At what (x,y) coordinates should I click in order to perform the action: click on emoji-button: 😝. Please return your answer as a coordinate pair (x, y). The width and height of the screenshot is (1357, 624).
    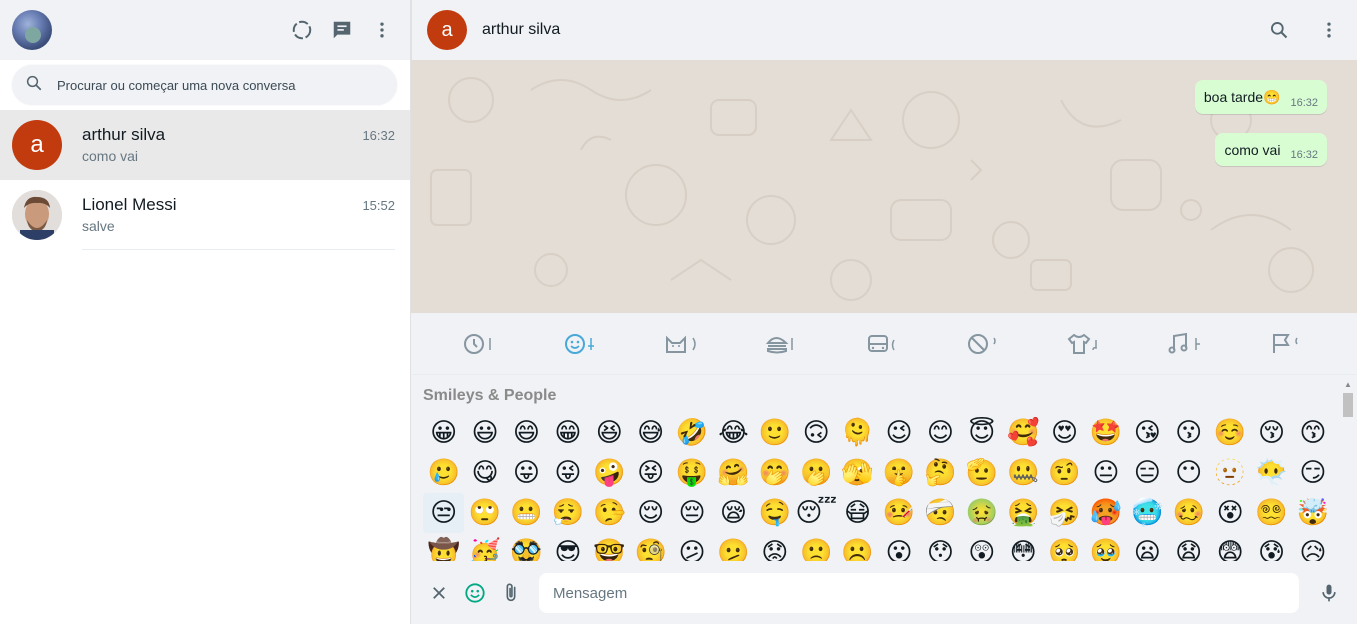
    Looking at the image, I should click on (650, 473).